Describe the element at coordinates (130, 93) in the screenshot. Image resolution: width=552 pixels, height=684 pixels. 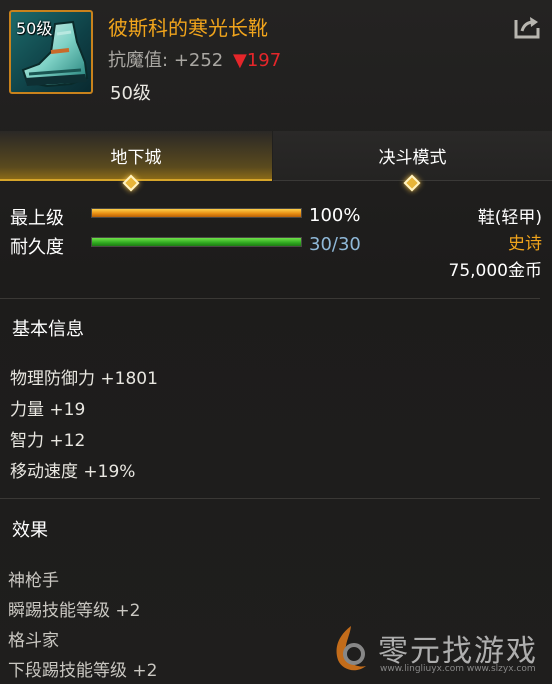
I see `item-level: 50级` at that location.